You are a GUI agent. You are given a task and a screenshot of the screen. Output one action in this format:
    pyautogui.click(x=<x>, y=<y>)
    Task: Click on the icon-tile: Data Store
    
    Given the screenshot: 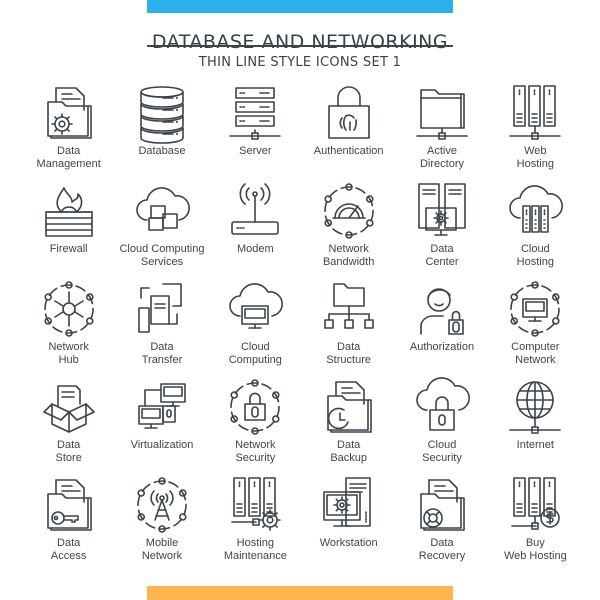 What is the action you would take?
    pyautogui.click(x=68, y=427)
    